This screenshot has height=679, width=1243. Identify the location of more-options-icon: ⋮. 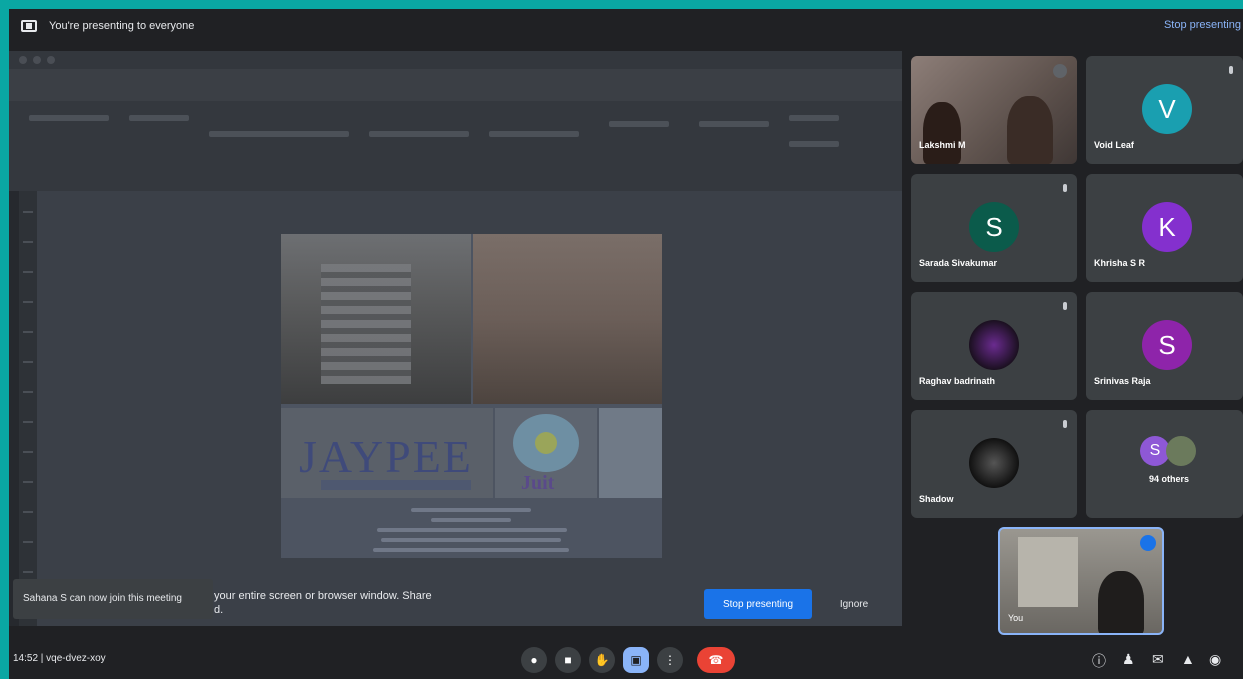
(670, 660).